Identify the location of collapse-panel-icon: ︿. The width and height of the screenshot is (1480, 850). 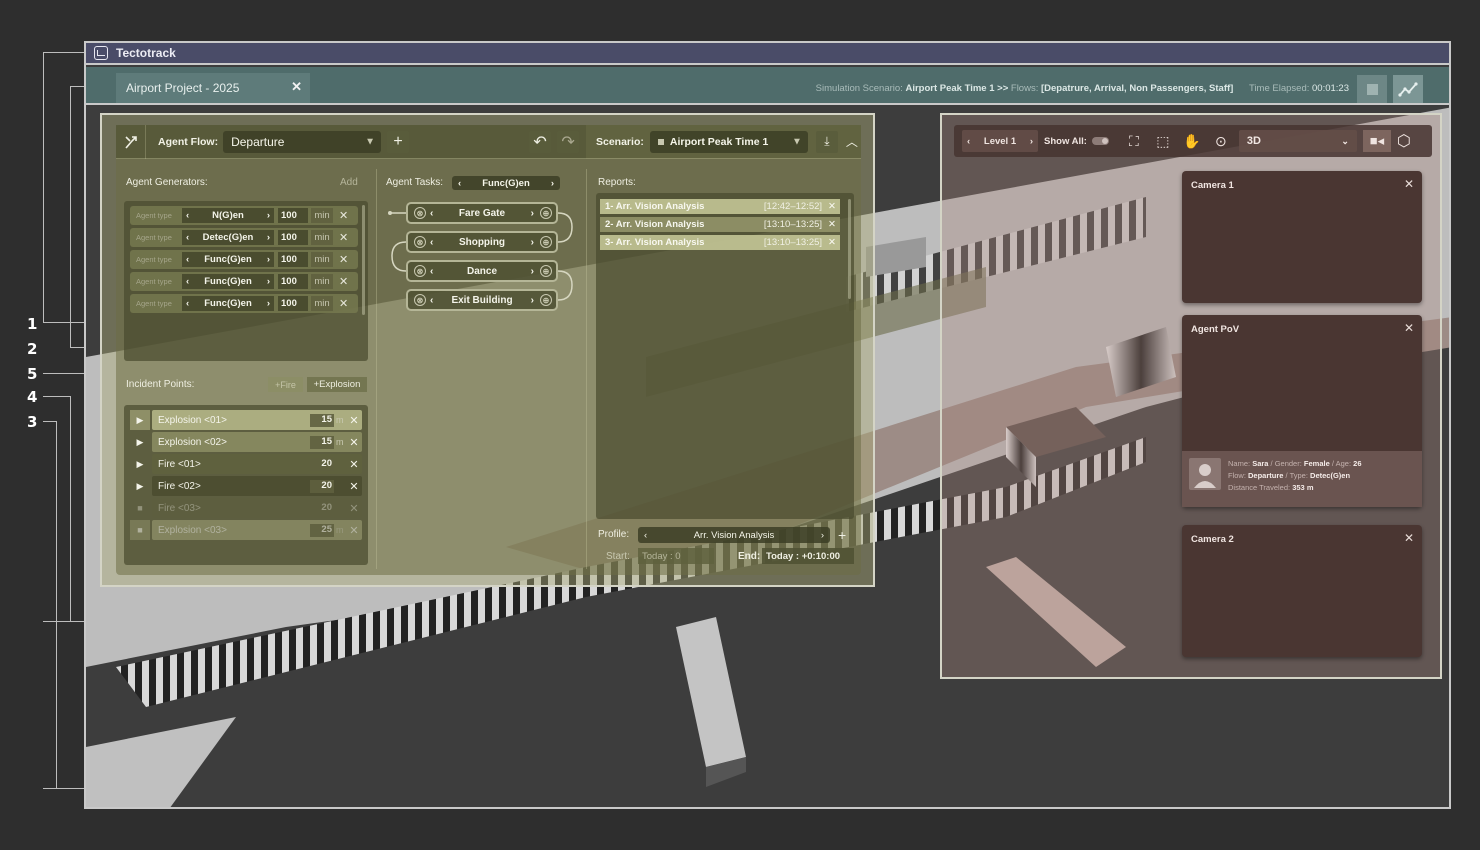
(852, 141).